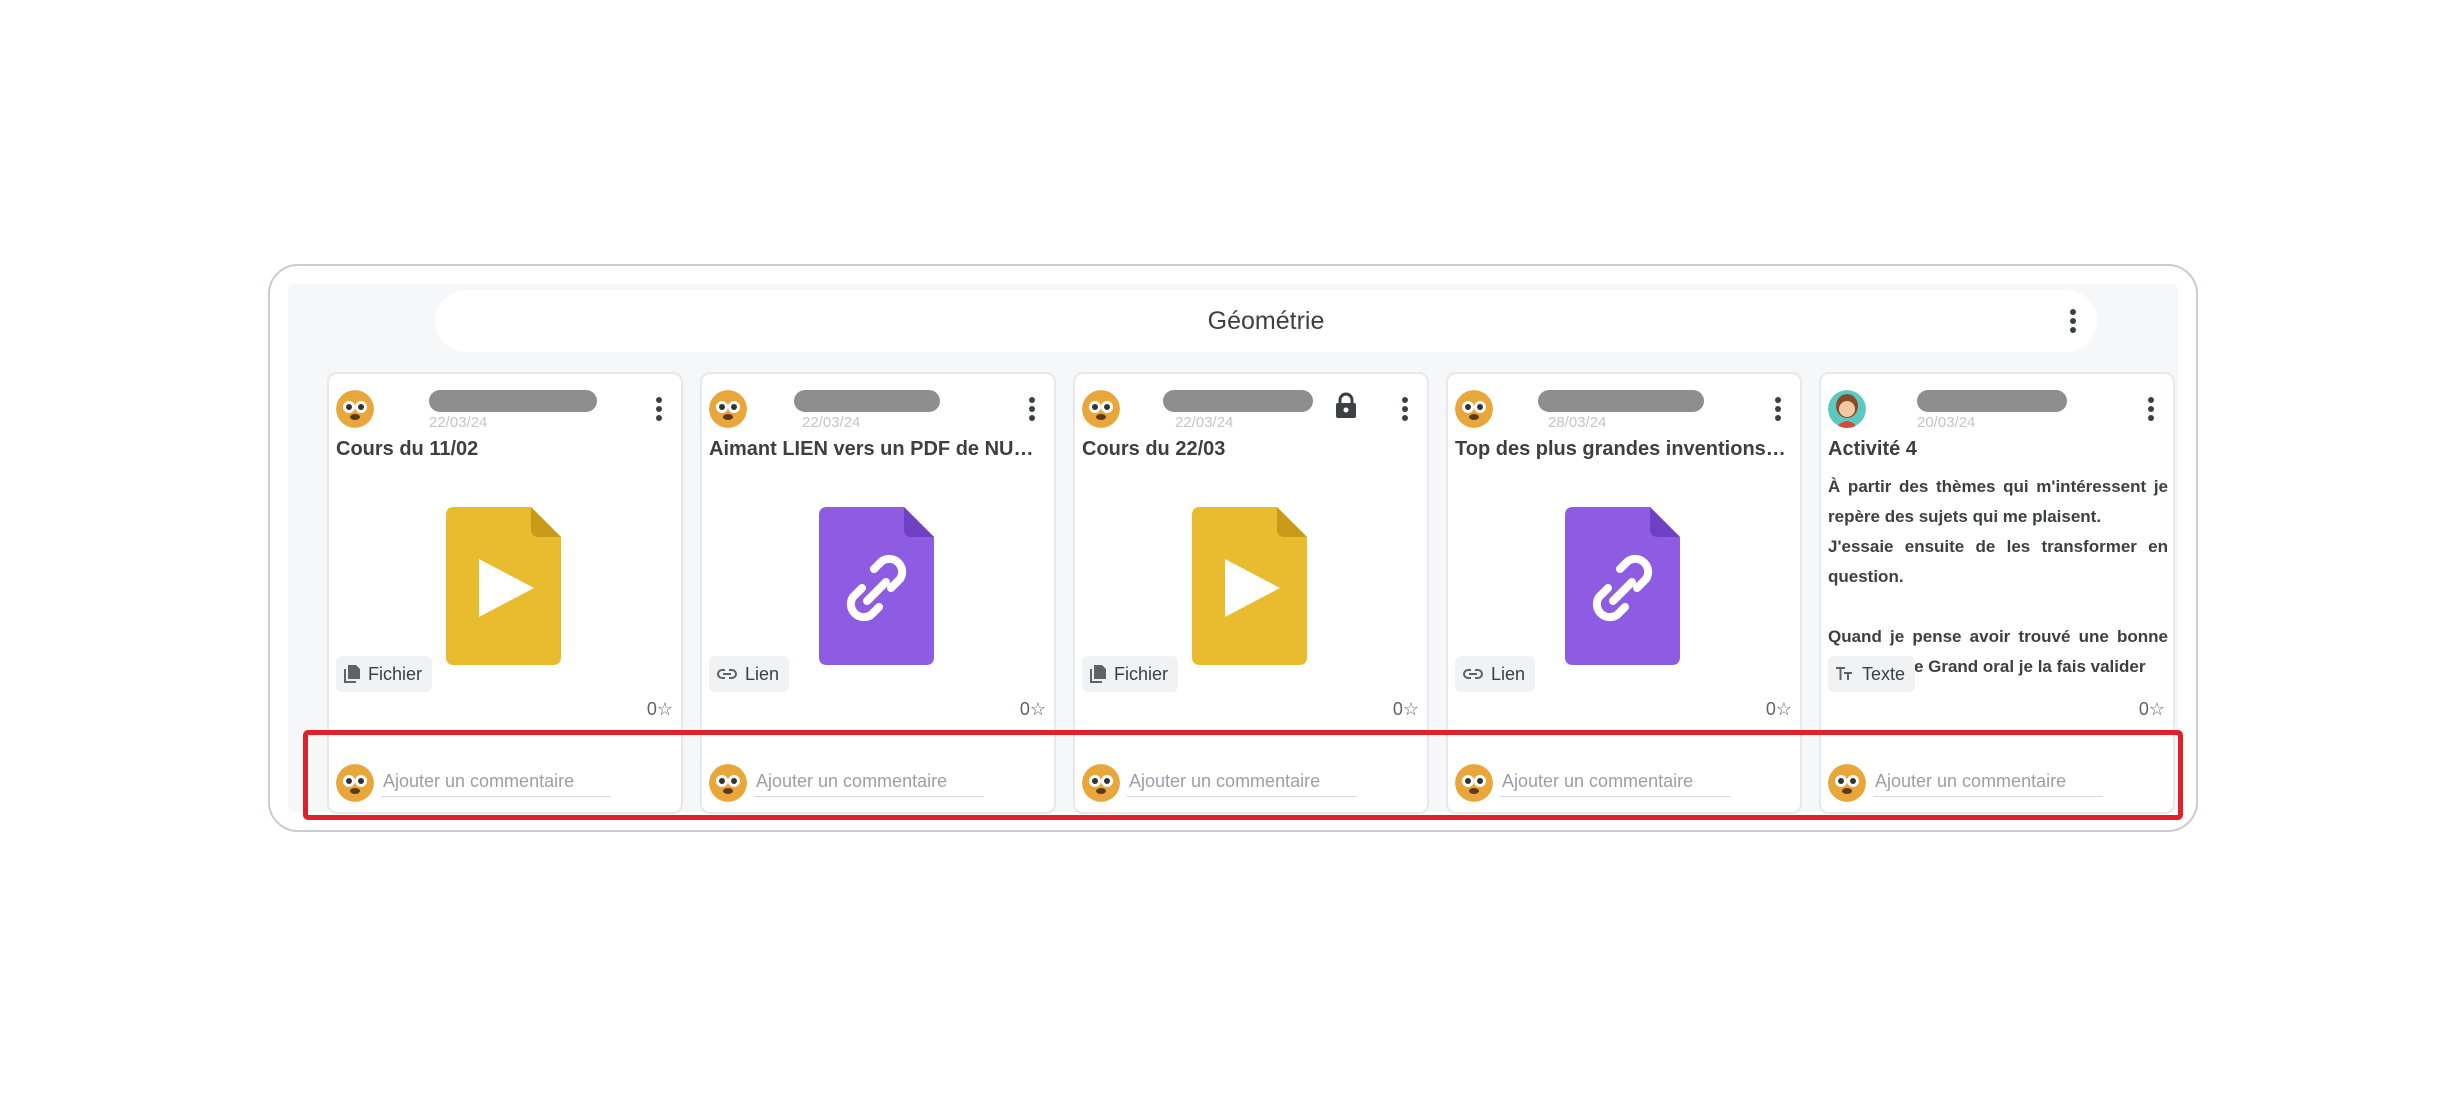 This screenshot has width=2458, height=1102. Describe the element at coordinates (1844, 673) in the screenshot. I see `text-format-icon` at that location.